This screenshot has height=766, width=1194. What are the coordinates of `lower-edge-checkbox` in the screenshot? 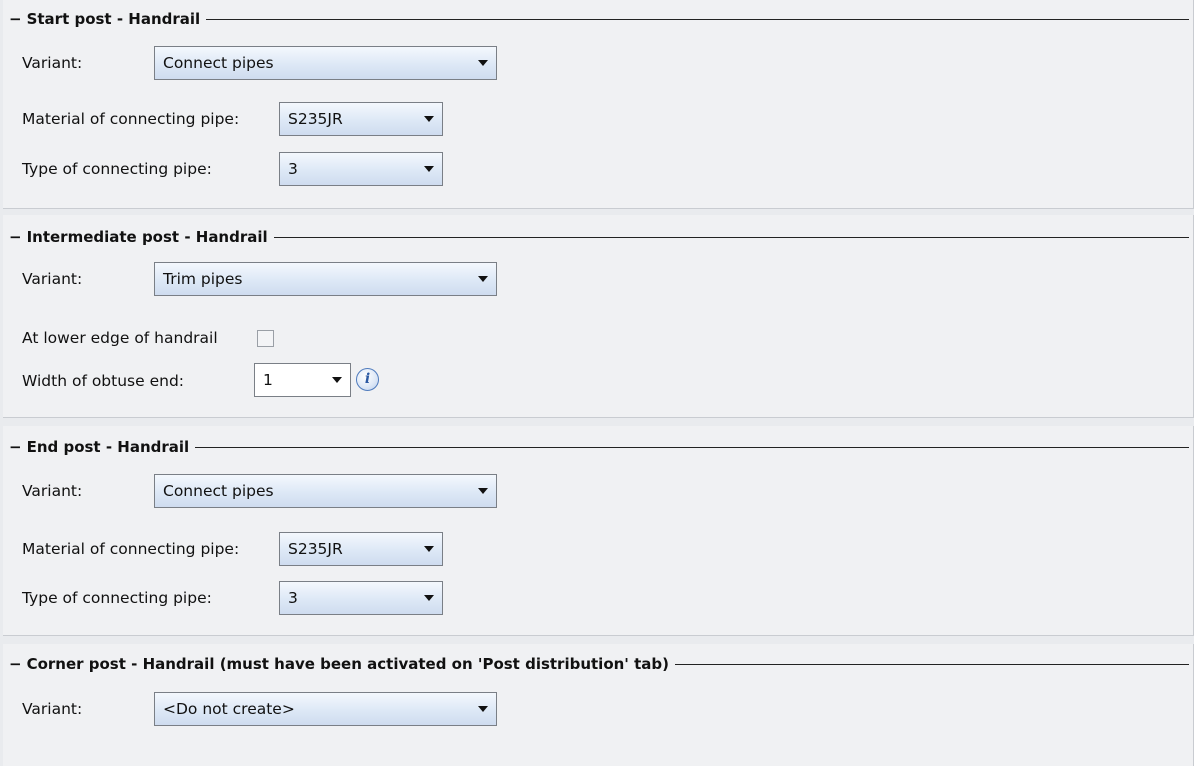 It's located at (265, 338).